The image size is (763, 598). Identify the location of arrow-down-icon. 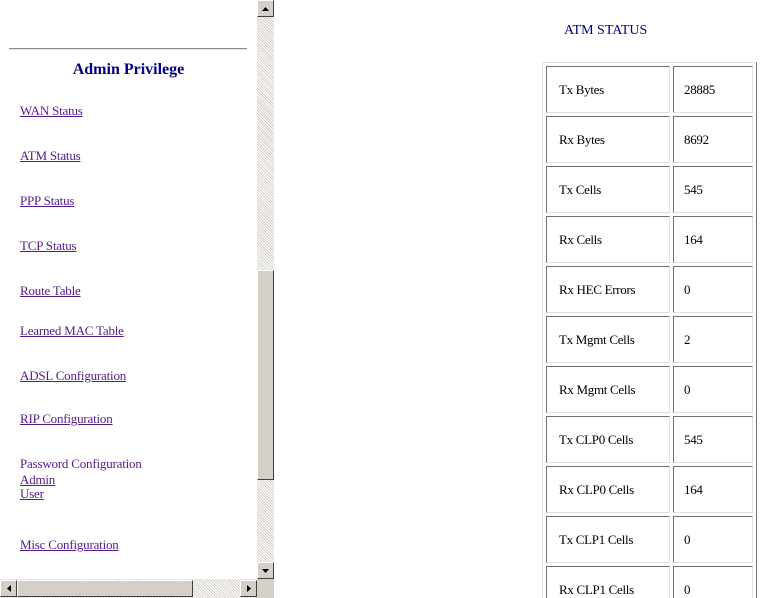
(265, 570).